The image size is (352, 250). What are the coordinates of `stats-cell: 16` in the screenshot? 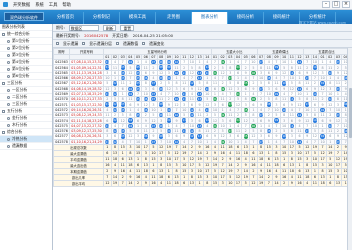 It's located at (153, 183).